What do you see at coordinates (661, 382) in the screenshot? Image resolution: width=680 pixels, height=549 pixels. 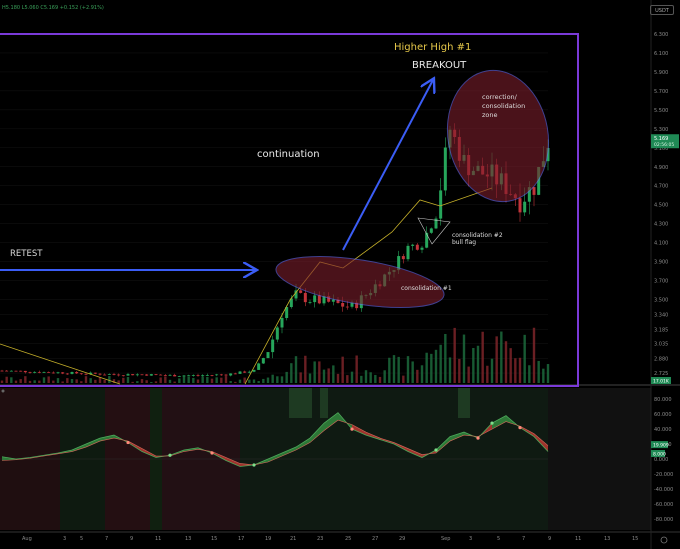 I see `volume-badge-value: 17.01K` at bounding box center [661, 382].